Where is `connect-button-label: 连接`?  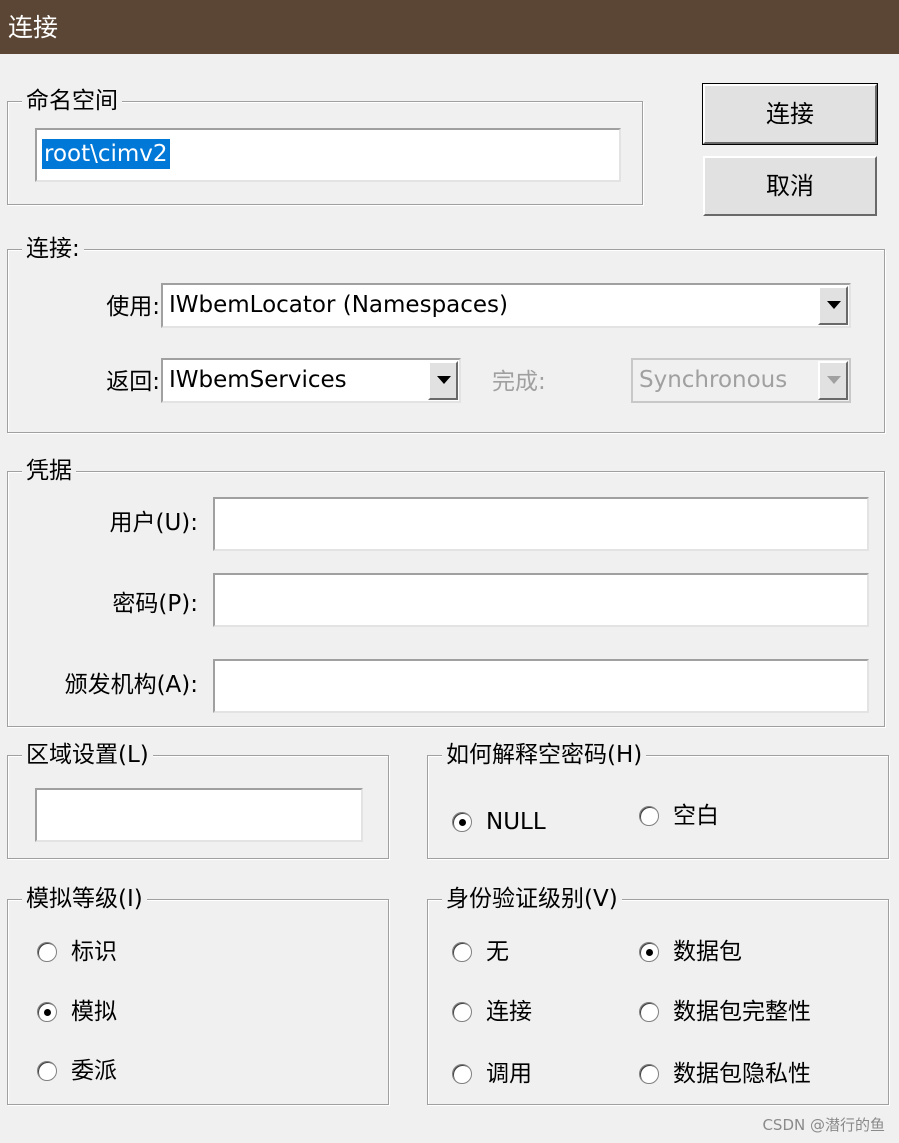 connect-button-label: 连接 is located at coordinates (790, 114).